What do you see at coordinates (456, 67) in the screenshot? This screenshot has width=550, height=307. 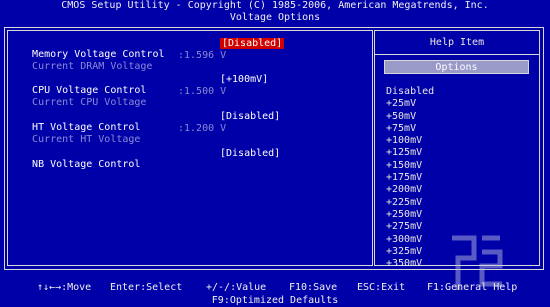 I see `options-header: Options` at bounding box center [456, 67].